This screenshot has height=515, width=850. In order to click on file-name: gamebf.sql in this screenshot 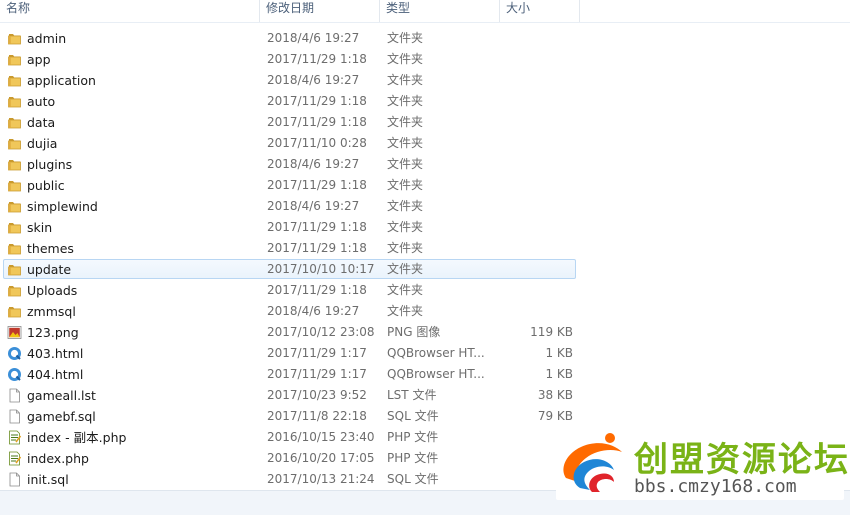, I will do `click(61, 416)`.